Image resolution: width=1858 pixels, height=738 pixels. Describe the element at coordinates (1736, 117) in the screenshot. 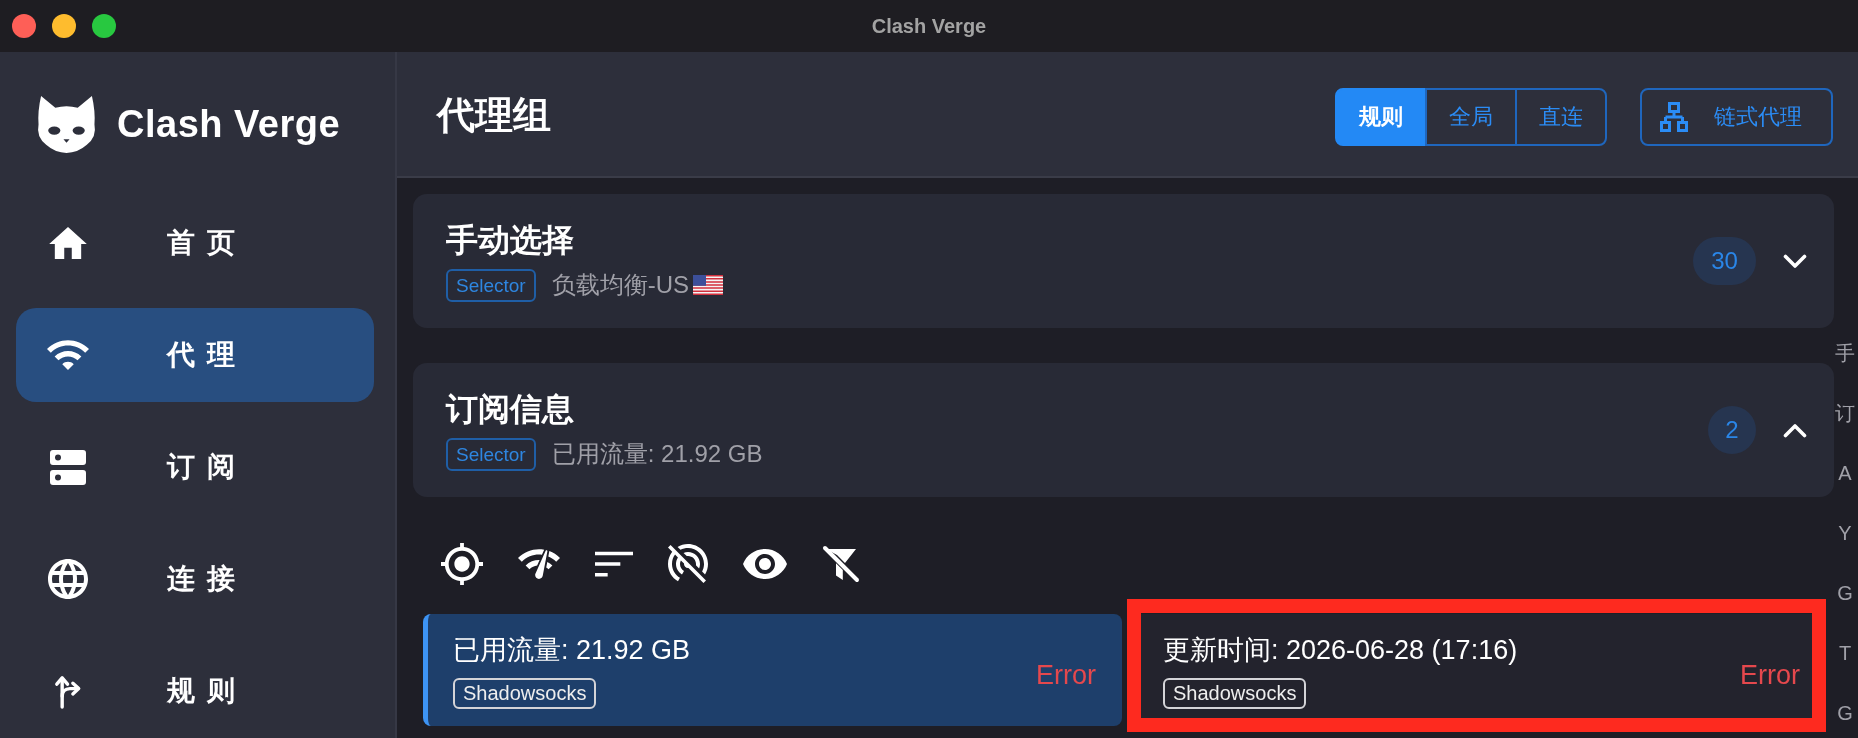

I see `chain-proxy-button: 链式代理` at that location.